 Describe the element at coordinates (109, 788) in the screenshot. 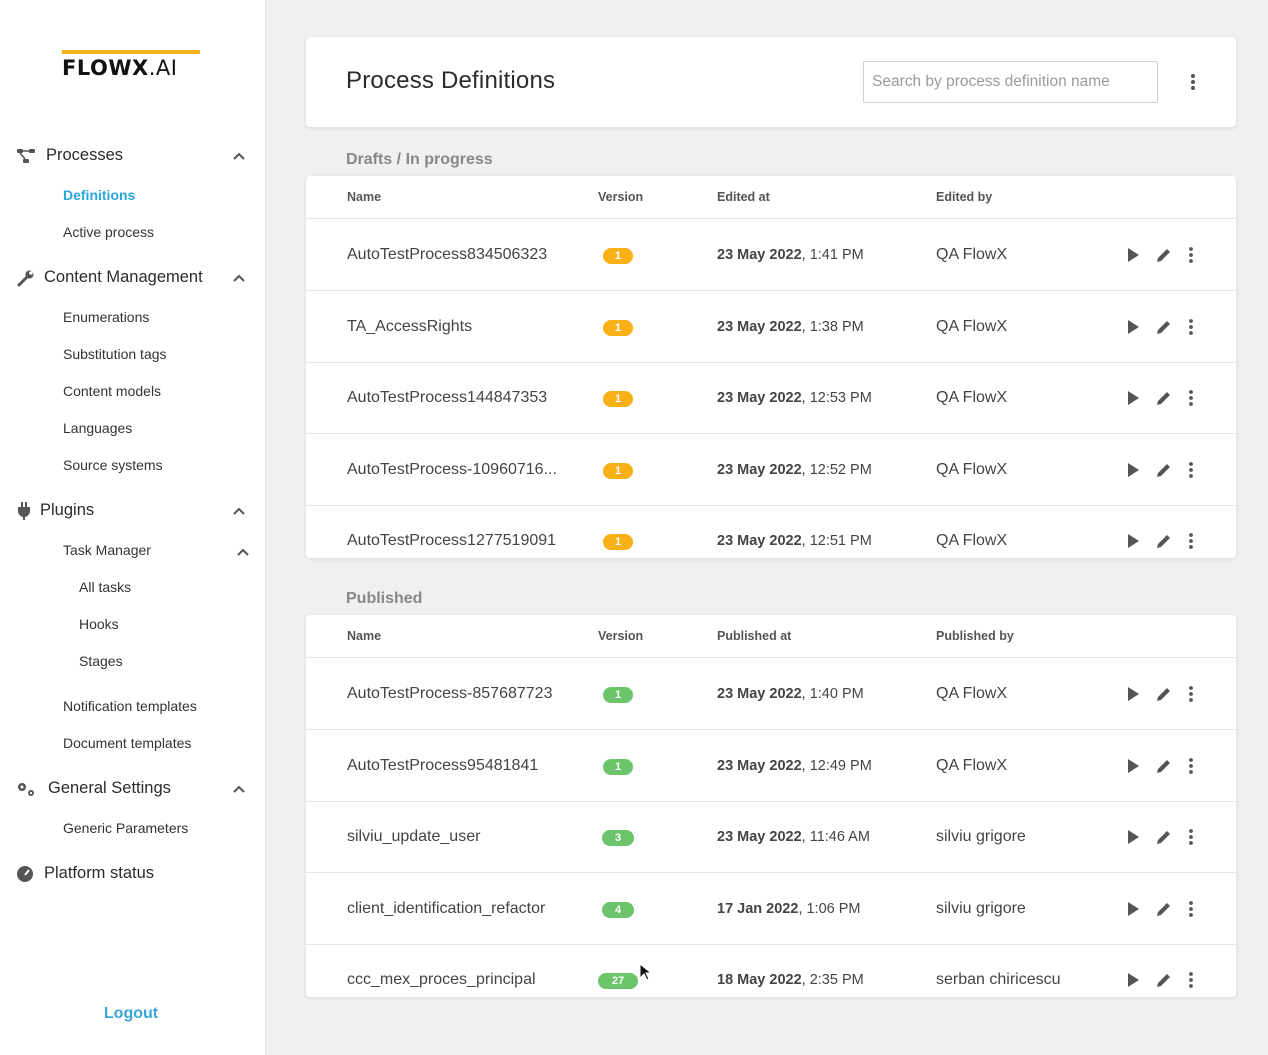

I see `nav-section-label: General Settings` at that location.